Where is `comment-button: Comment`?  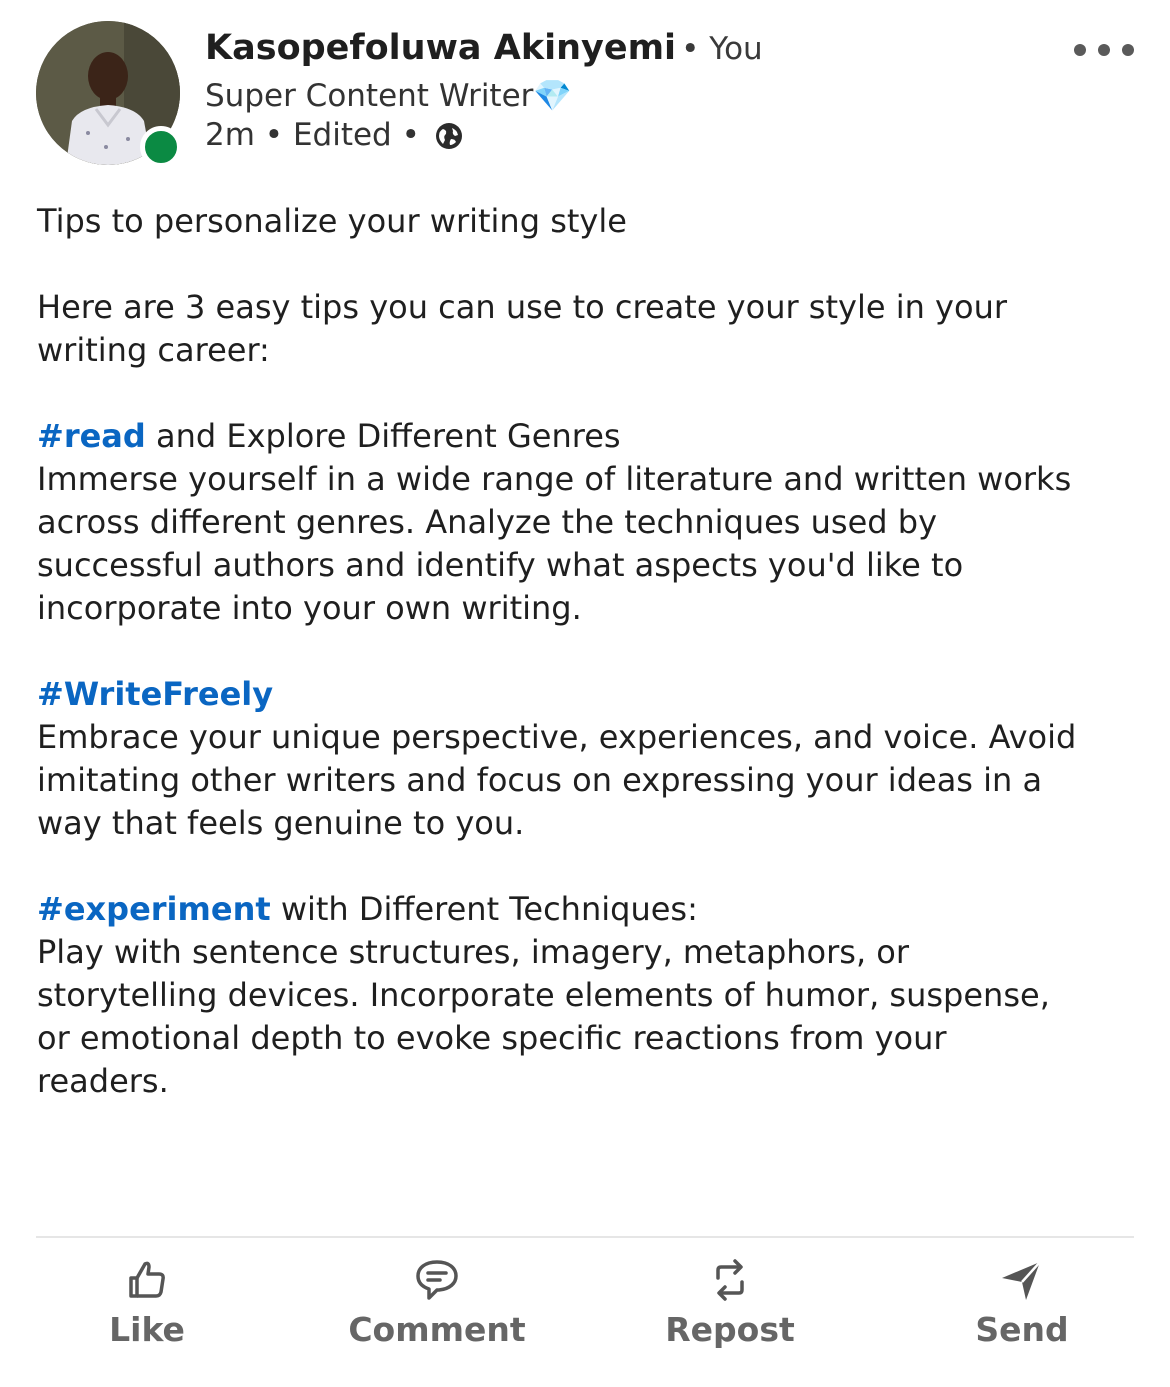
comment-button: Comment is located at coordinates (437, 1305).